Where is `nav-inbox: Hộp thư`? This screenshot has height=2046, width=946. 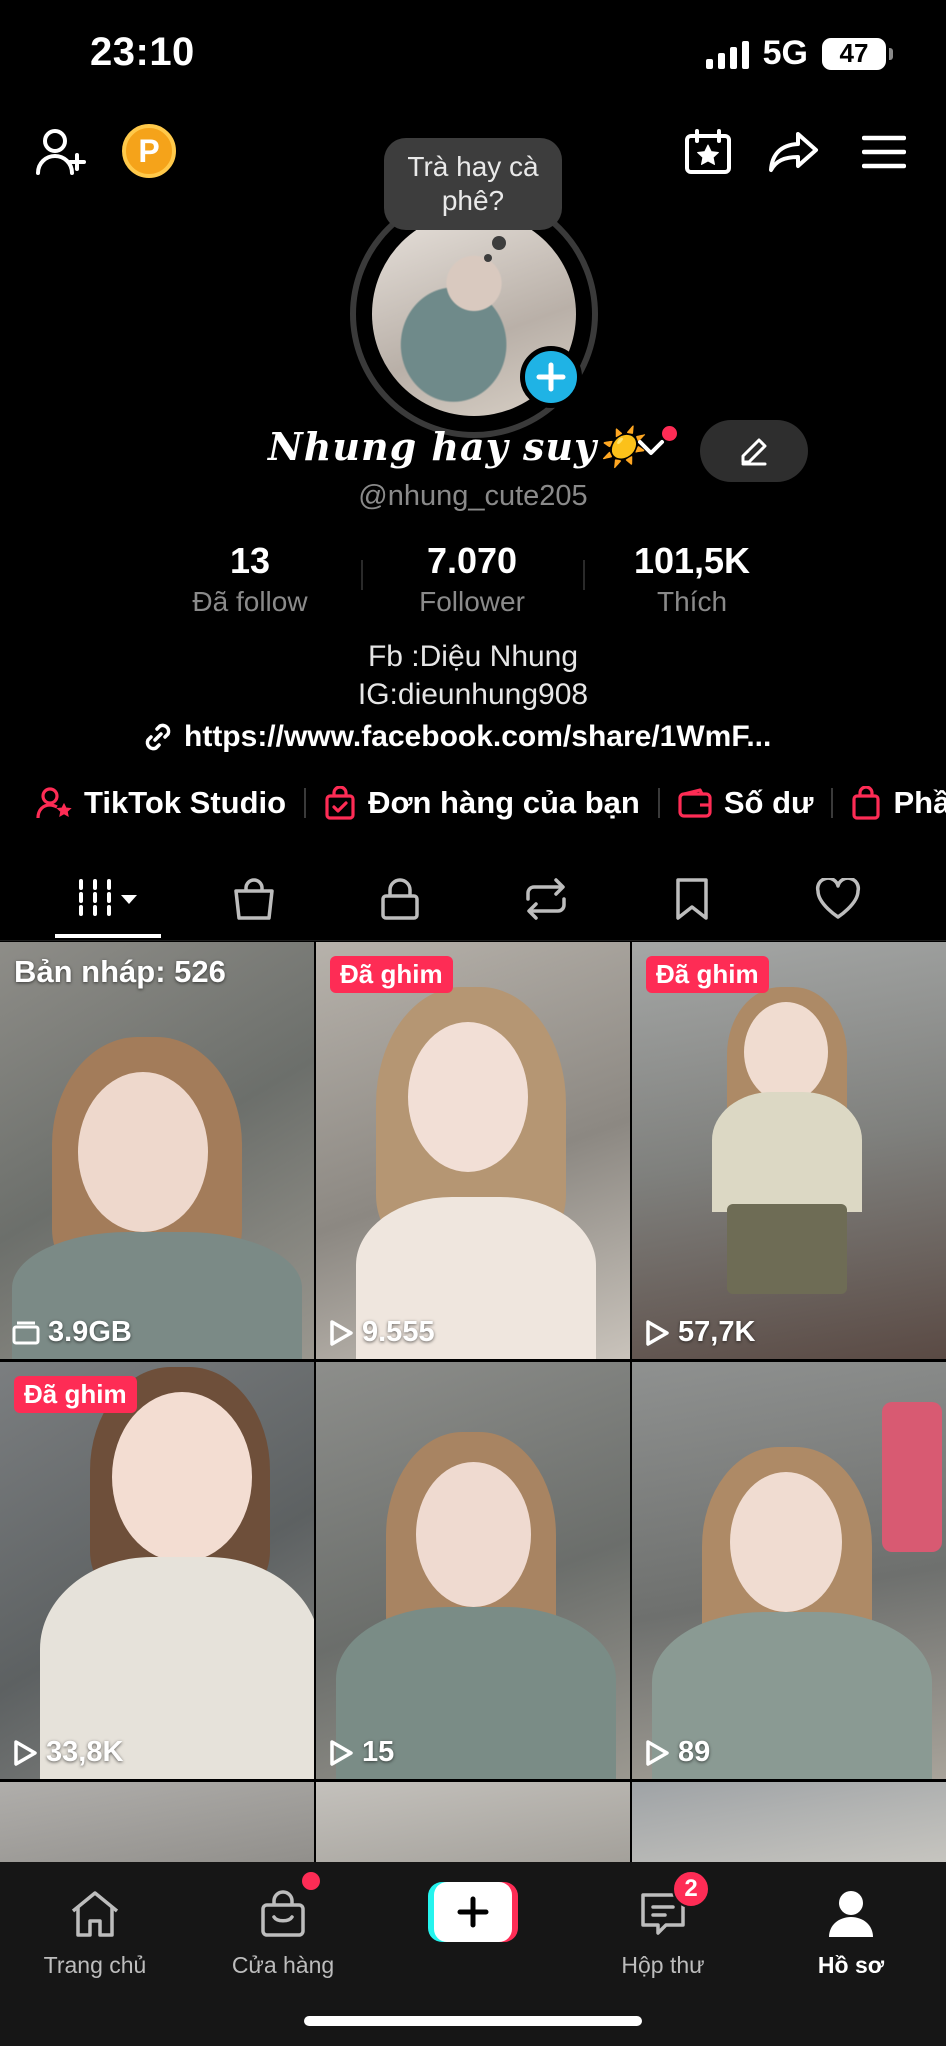 nav-inbox: Hộp thư is located at coordinates (663, 1931).